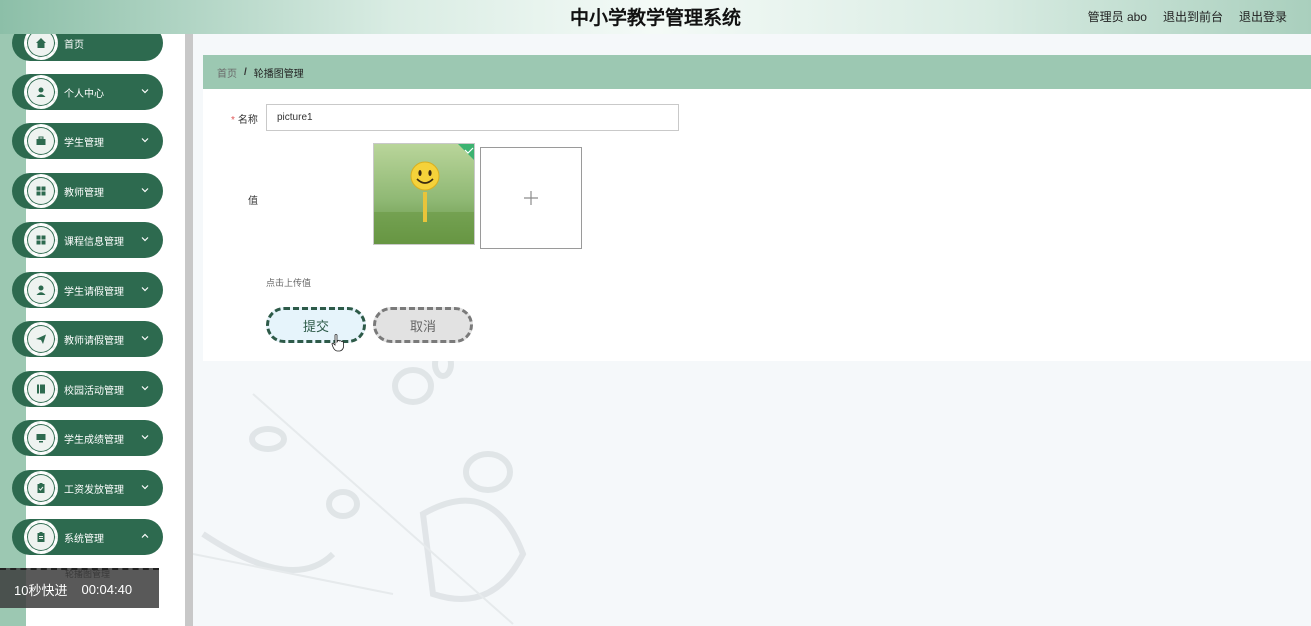 The height and width of the screenshot is (626, 1311). I want to click on sidebar-item-label: 校园活动管理, so click(94, 391).